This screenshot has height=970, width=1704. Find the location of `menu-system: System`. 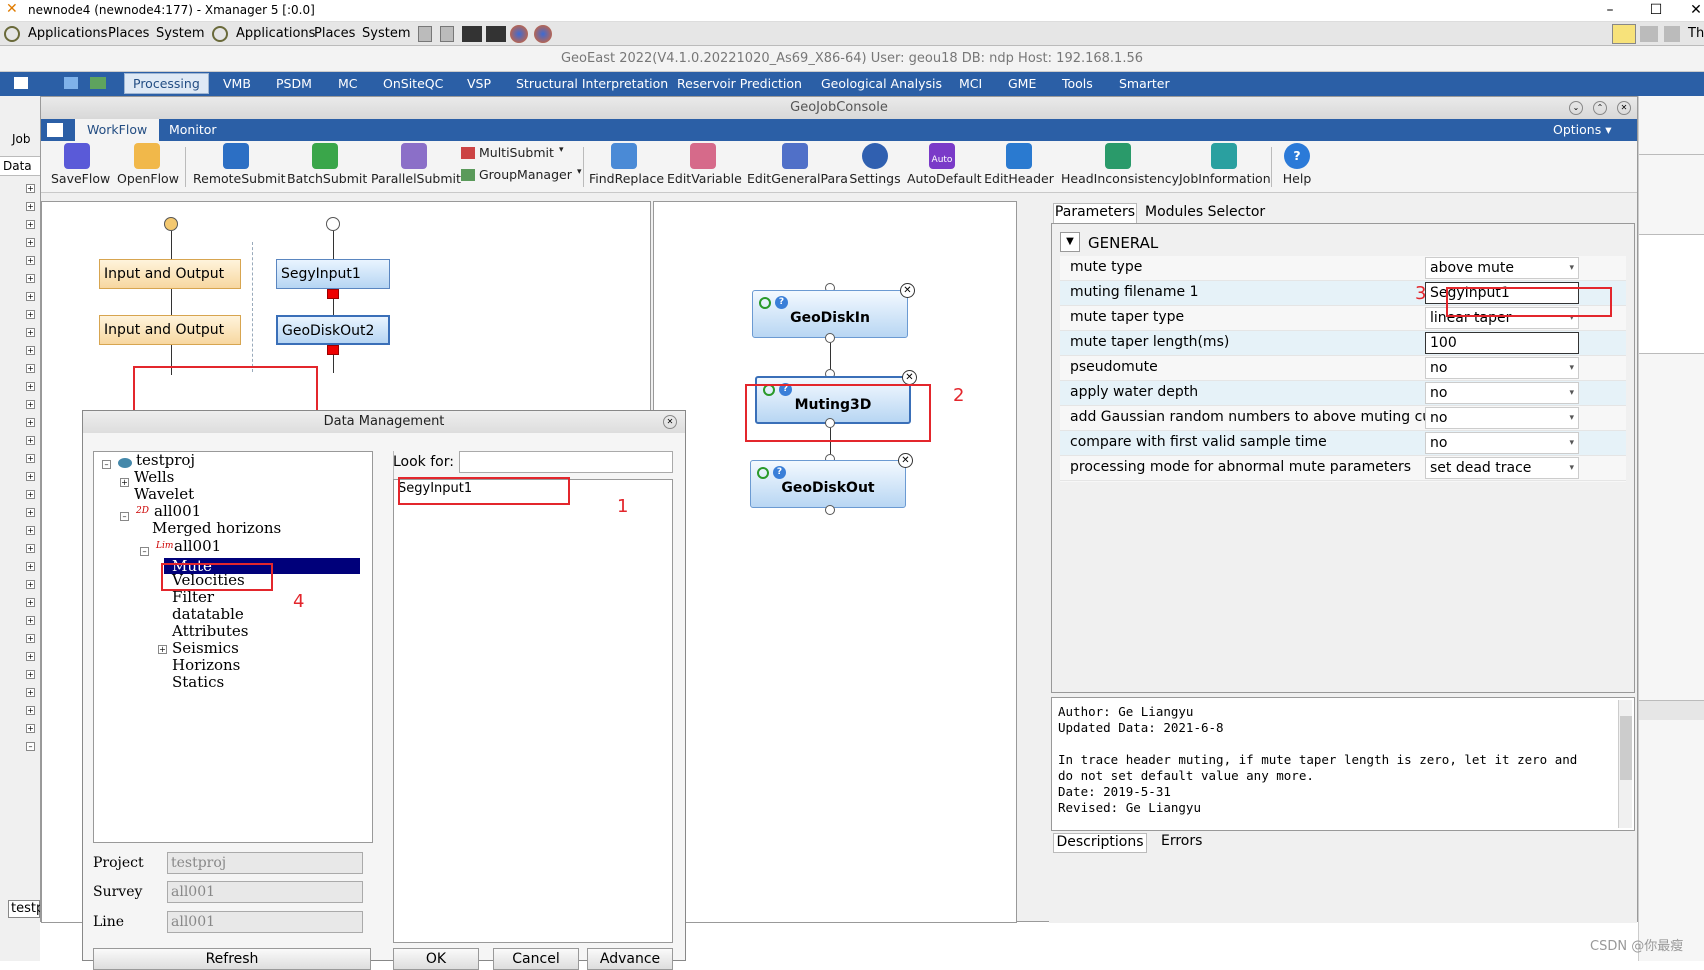

menu-system: System is located at coordinates (180, 33).